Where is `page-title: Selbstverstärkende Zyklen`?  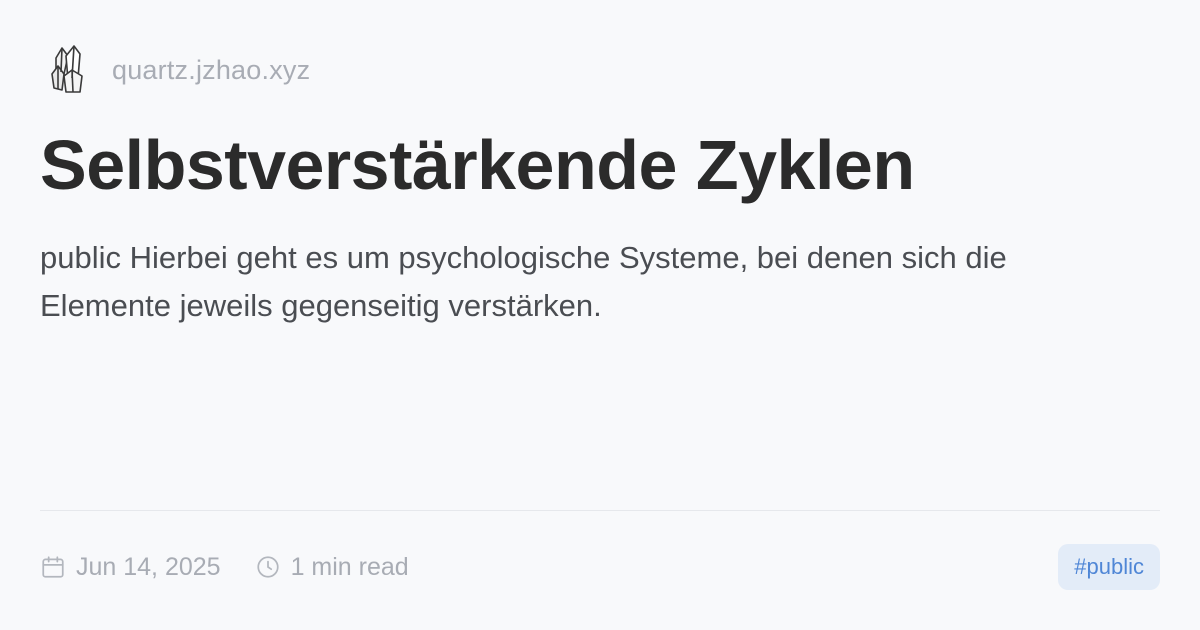
page-title: Selbstverstärkende Zyklen is located at coordinates (477, 165).